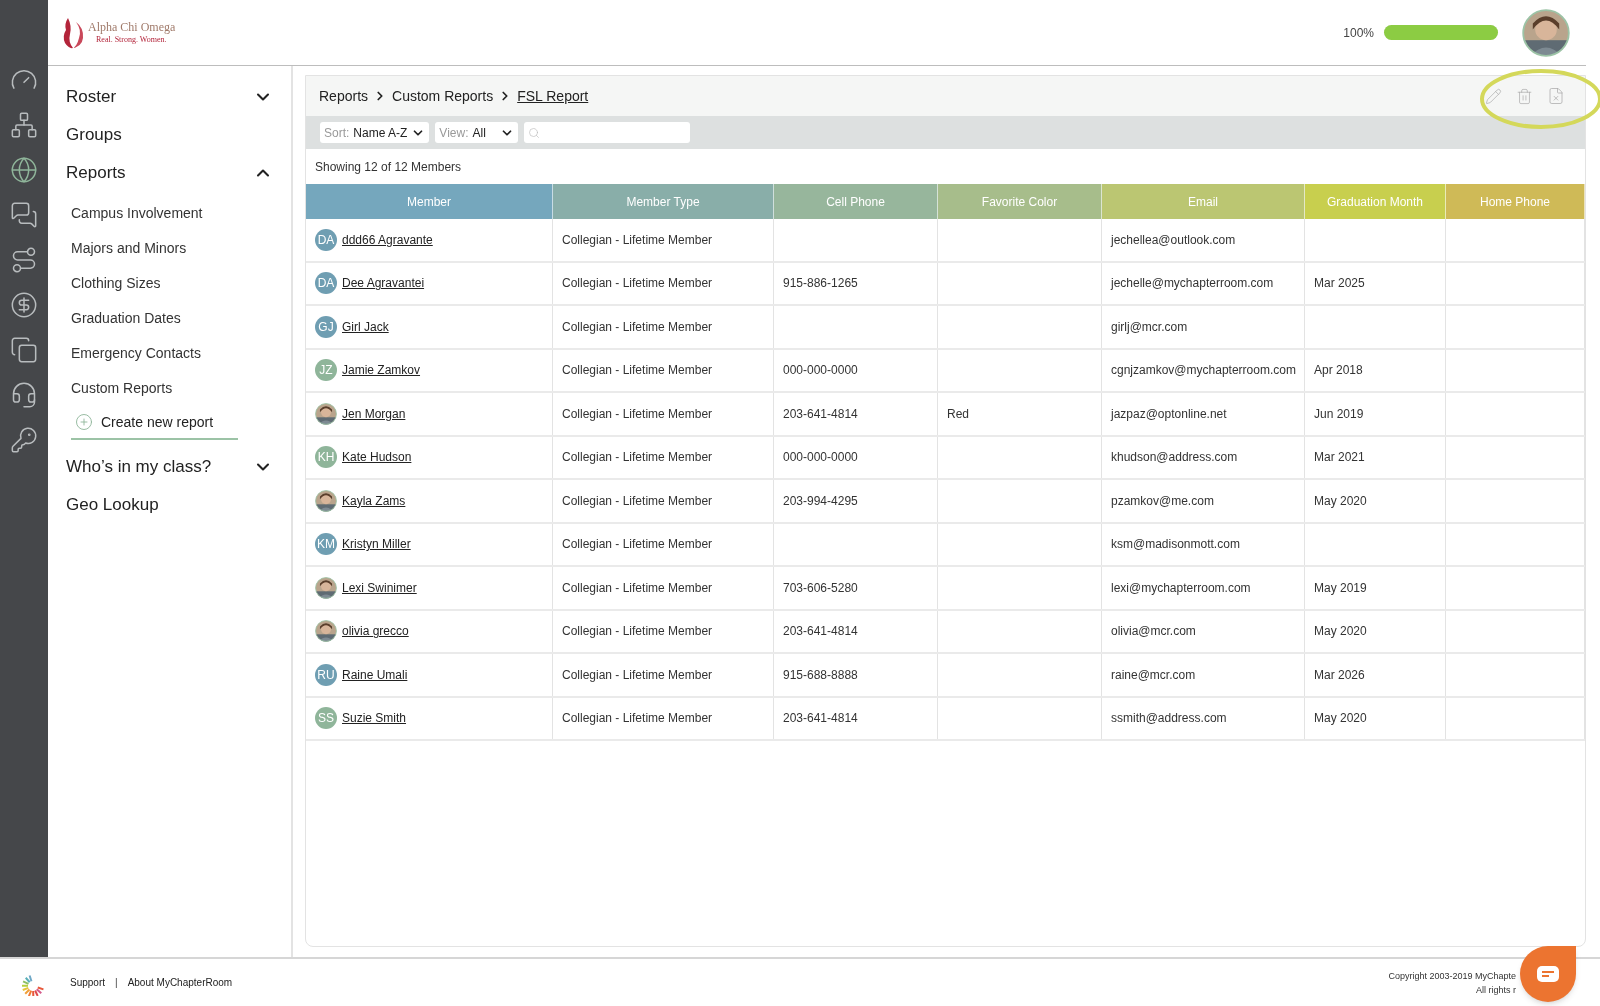 The width and height of the screenshot is (1600, 1006). What do you see at coordinates (374, 718) in the screenshot?
I see `member-link: Suzie Smith` at bounding box center [374, 718].